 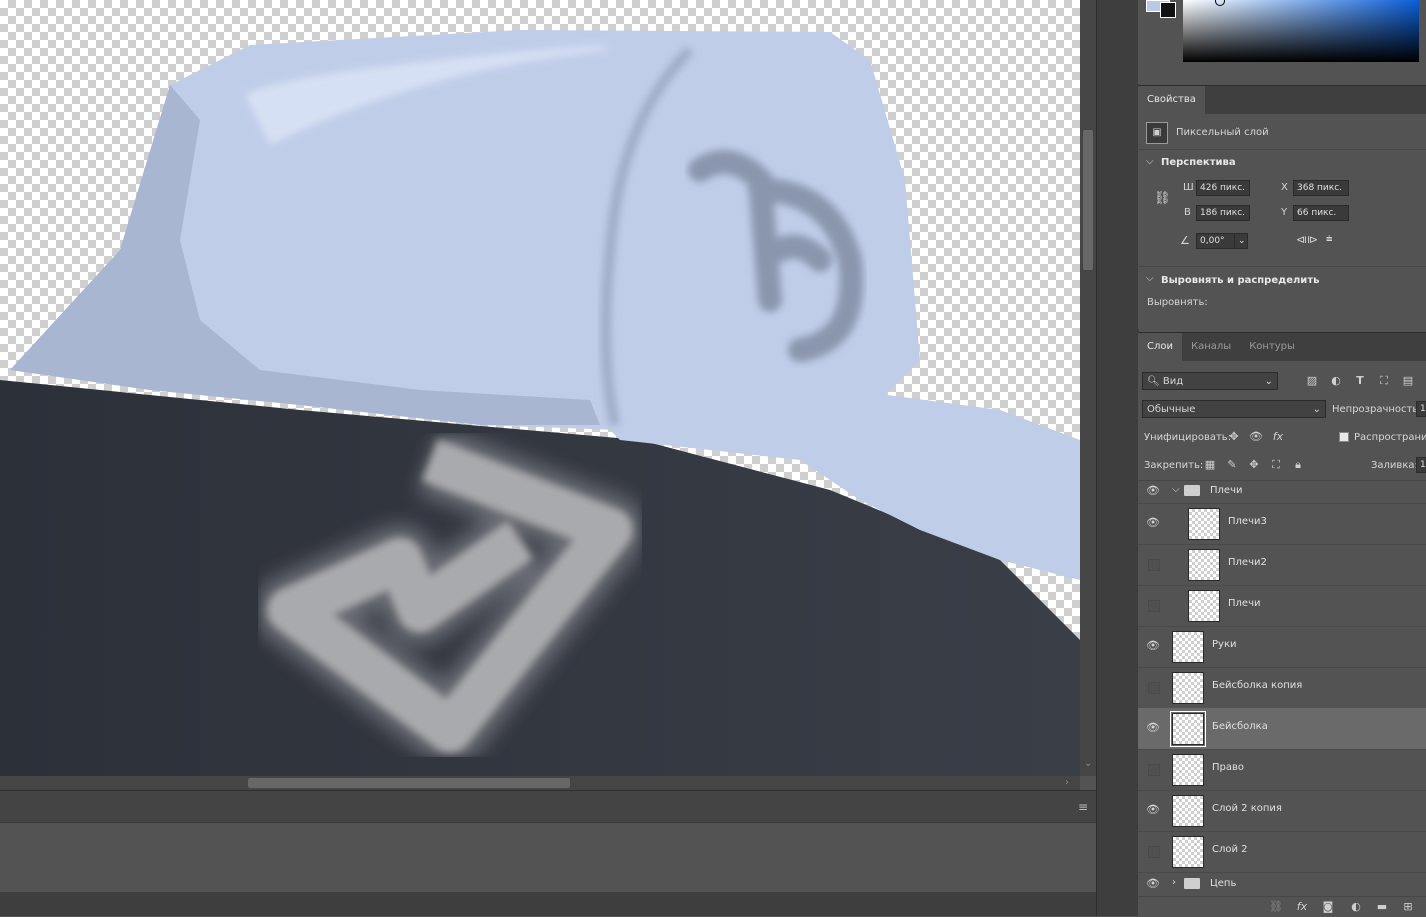 What do you see at coordinates (1217, 241) in the screenshot?
I see `angle-field: 0,00°` at bounding box center [1217, 241].